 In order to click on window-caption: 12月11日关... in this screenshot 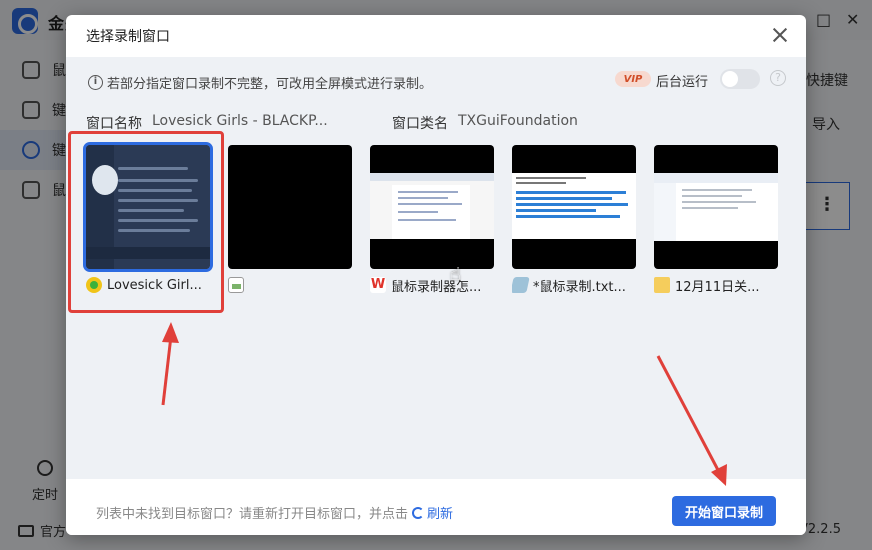, I will do `click(716, 285)`.